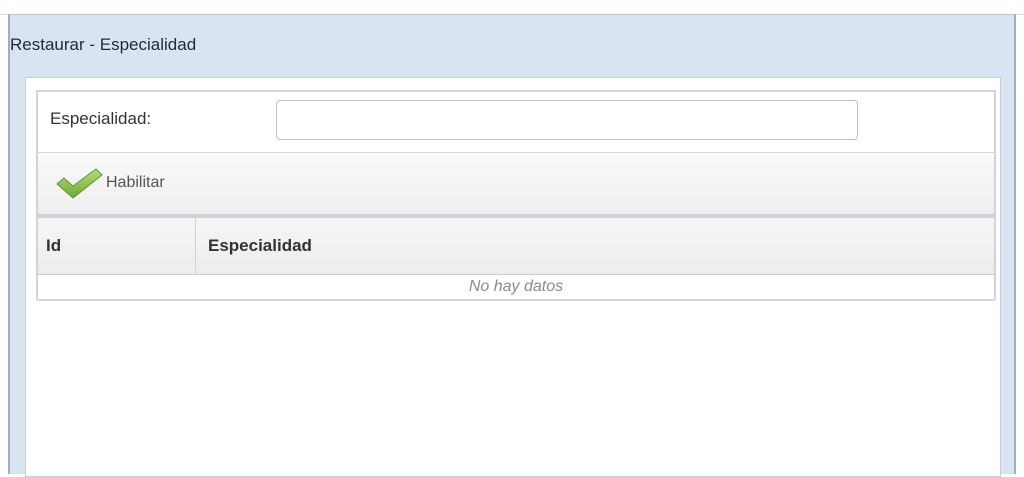 The width and height of the screenshot is (1024, 477). What do you see at coordinates (516, 288) in the screenshot?
I see `empty-message: No hay datos` at bounding box center [516, 288].